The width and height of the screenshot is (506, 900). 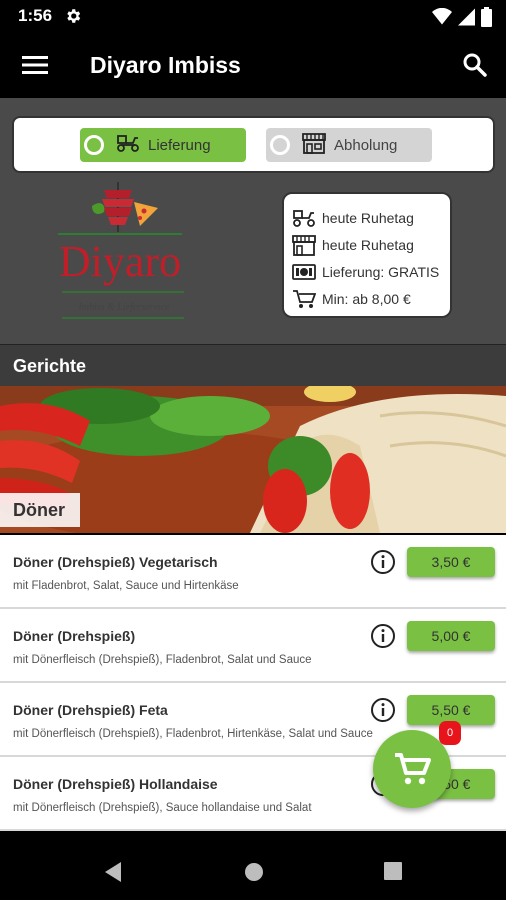 I want to click on menu-item-name: Döner (Drehspieß) Feta, so click(x=90, y=710).